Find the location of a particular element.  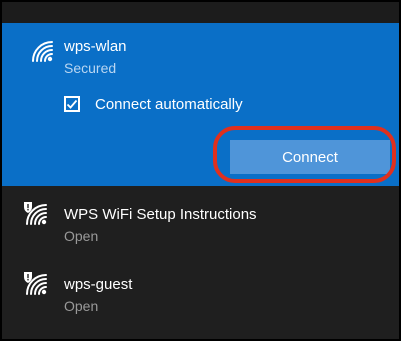

wifi-signal-icon is located at coordinates (42, 51).